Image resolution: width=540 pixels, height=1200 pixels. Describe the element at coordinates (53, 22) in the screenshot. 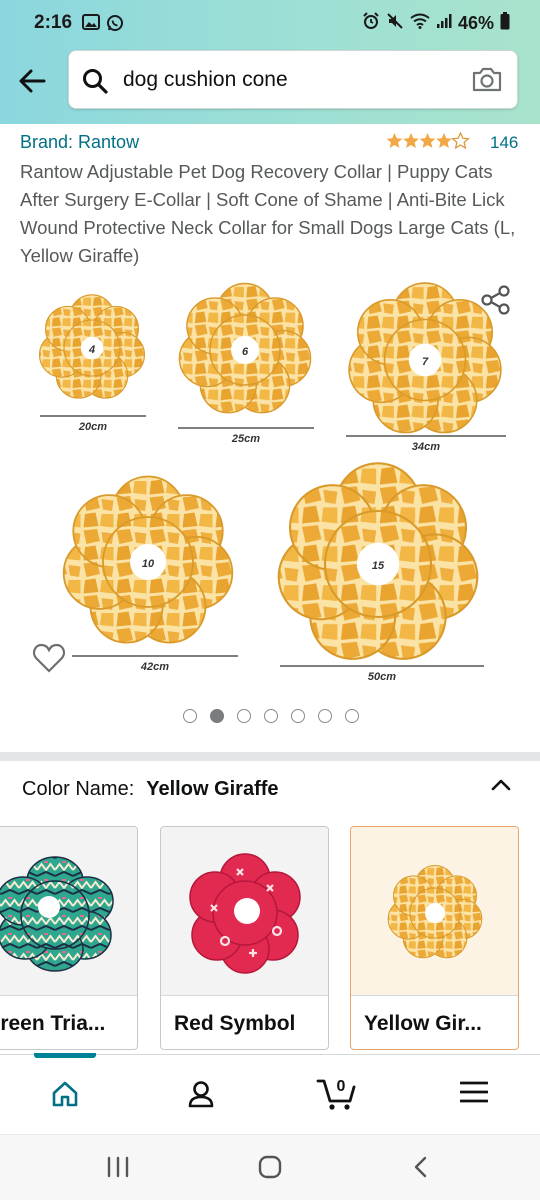

I see `status-time: 2:16` at that location.